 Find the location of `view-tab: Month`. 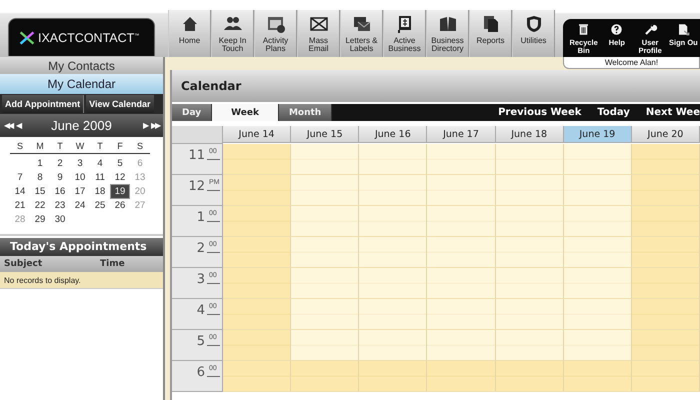

view-tab: Month is located at coordinates (305, 112).